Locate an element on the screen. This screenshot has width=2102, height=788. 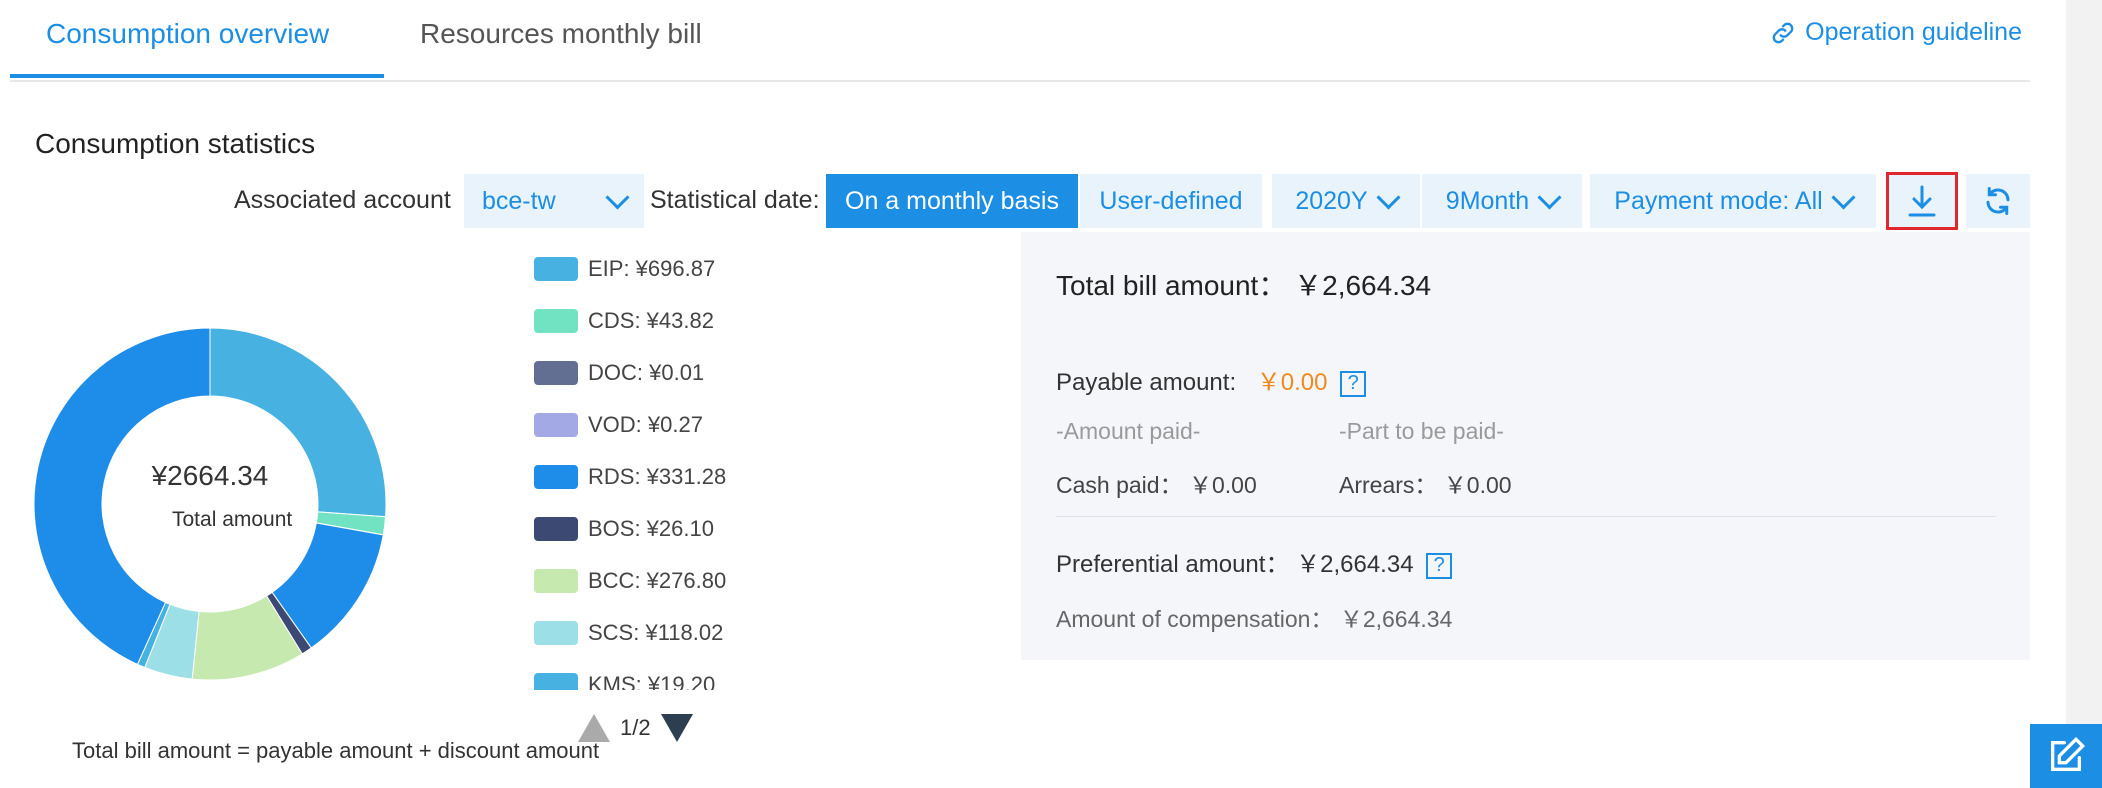
donut-center-value: ¥2664.34 is located at coordinates (210, 475).